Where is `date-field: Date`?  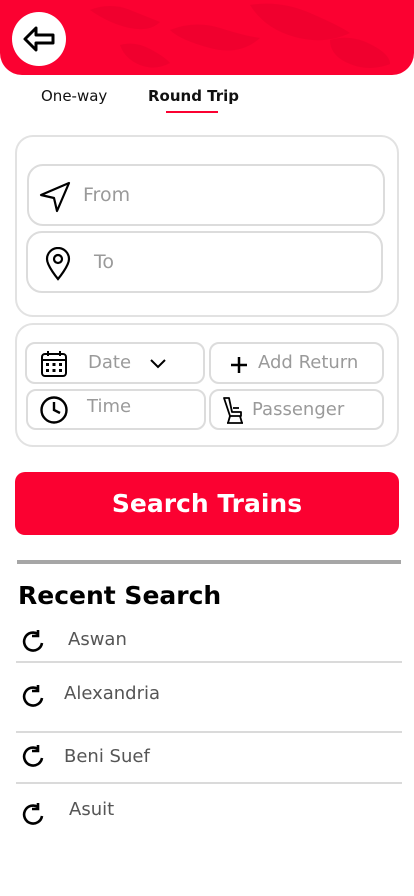 date-field: Date is located at coordinates (115, 363).